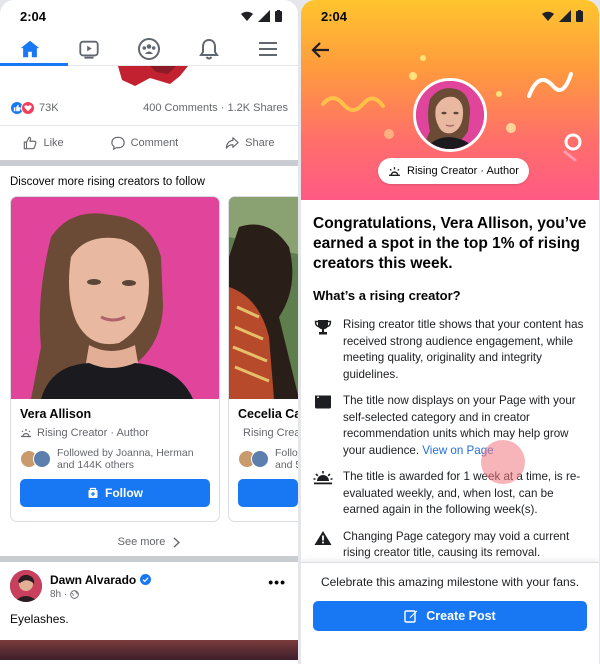  I want to click on creator-subtitle: Rising Creator · Author, so click(115, 433).